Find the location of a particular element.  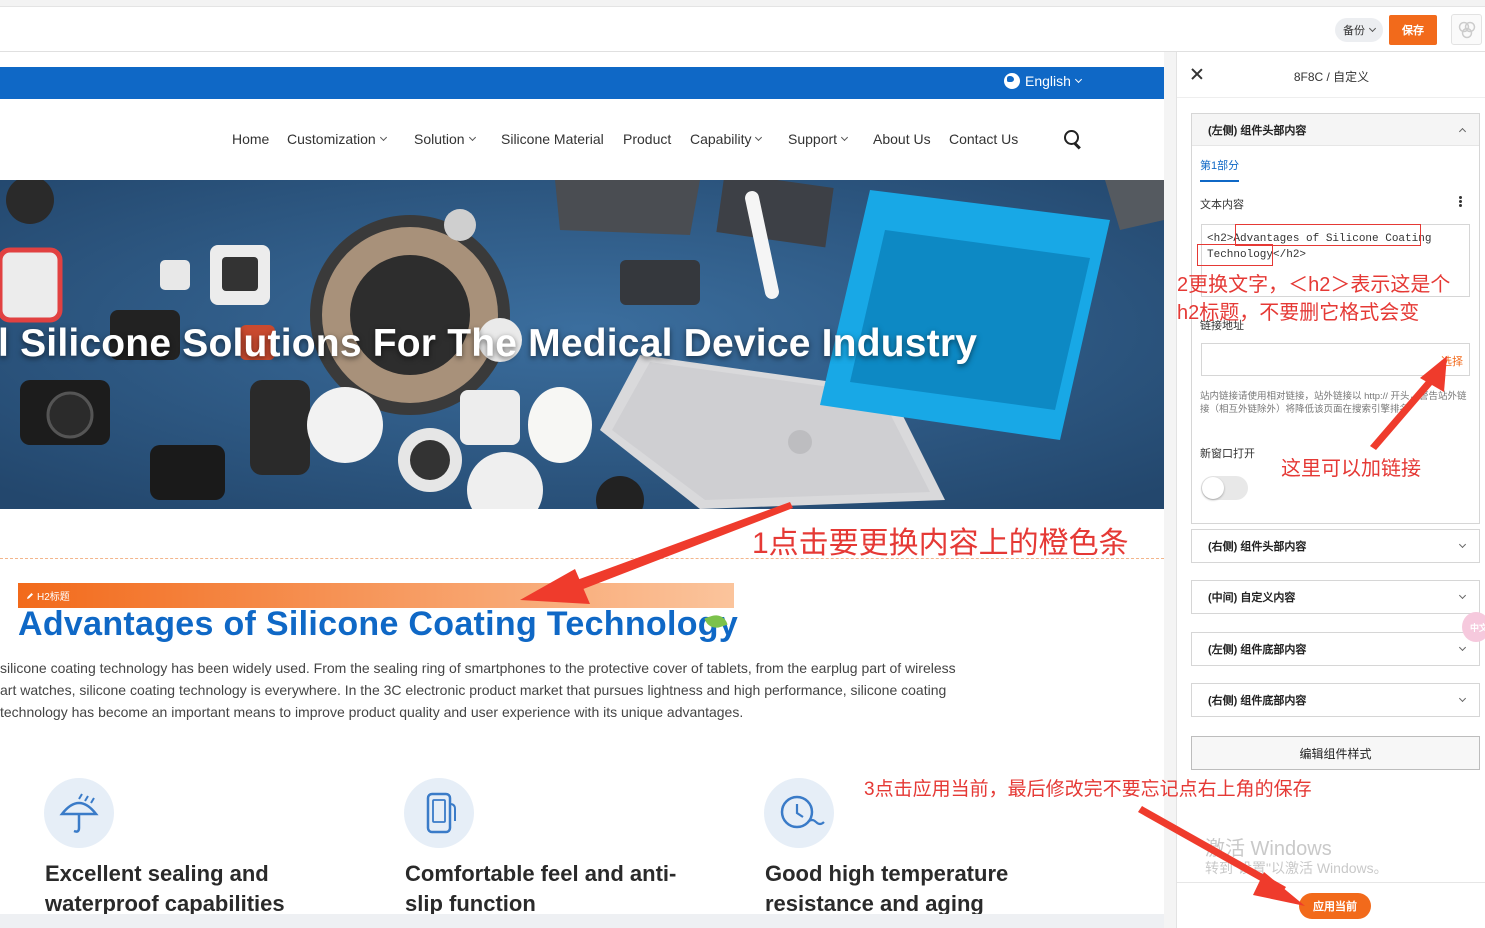

save-button: 保存 is located at coordinates (1413, 30).